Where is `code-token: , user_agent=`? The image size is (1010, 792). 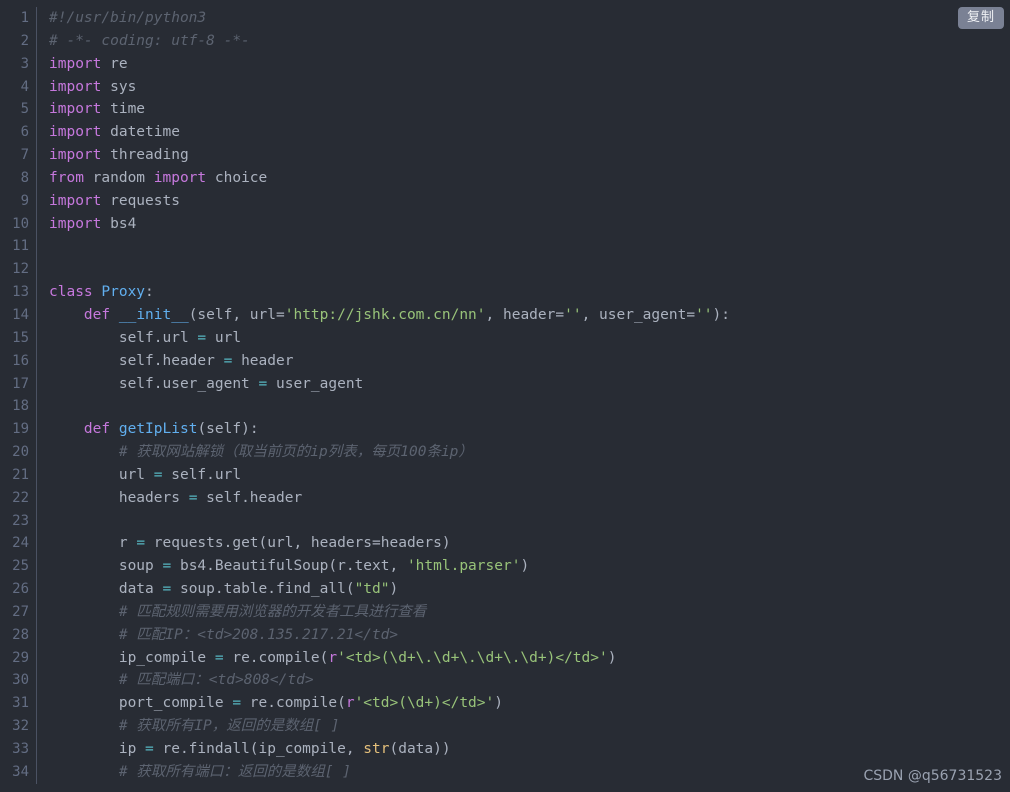
code-token: , user_agent= is located at coordinates (638, 314).